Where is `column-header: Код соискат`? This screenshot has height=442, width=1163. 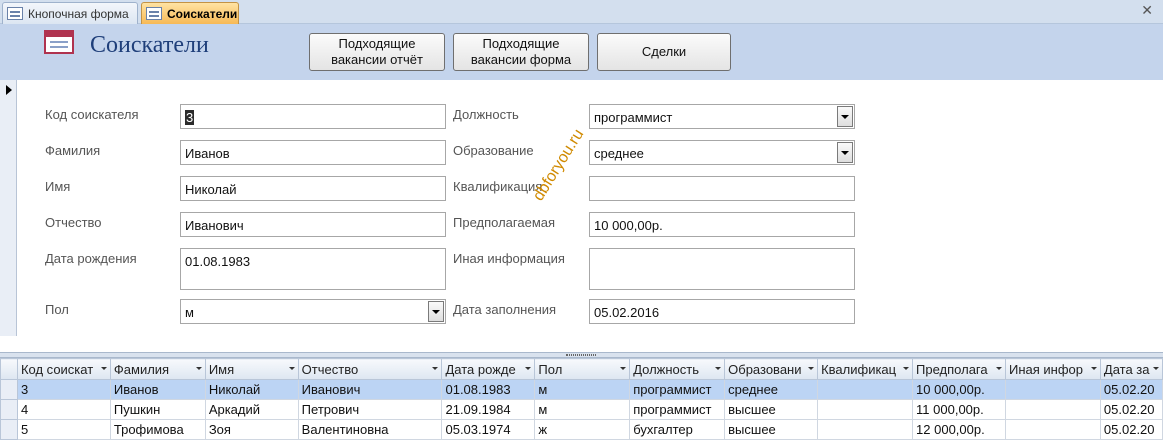 column-header: Код соискат is located at coordinates (63, 369).